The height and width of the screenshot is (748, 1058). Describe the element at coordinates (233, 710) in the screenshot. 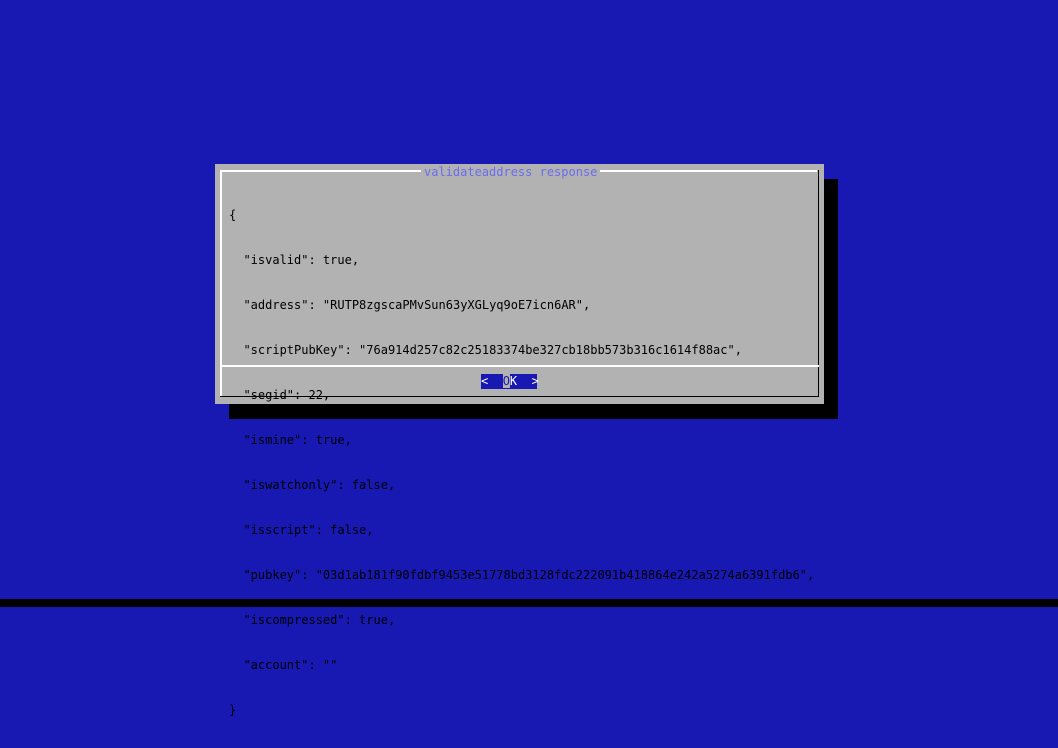

I see `response-line: }` at that location.